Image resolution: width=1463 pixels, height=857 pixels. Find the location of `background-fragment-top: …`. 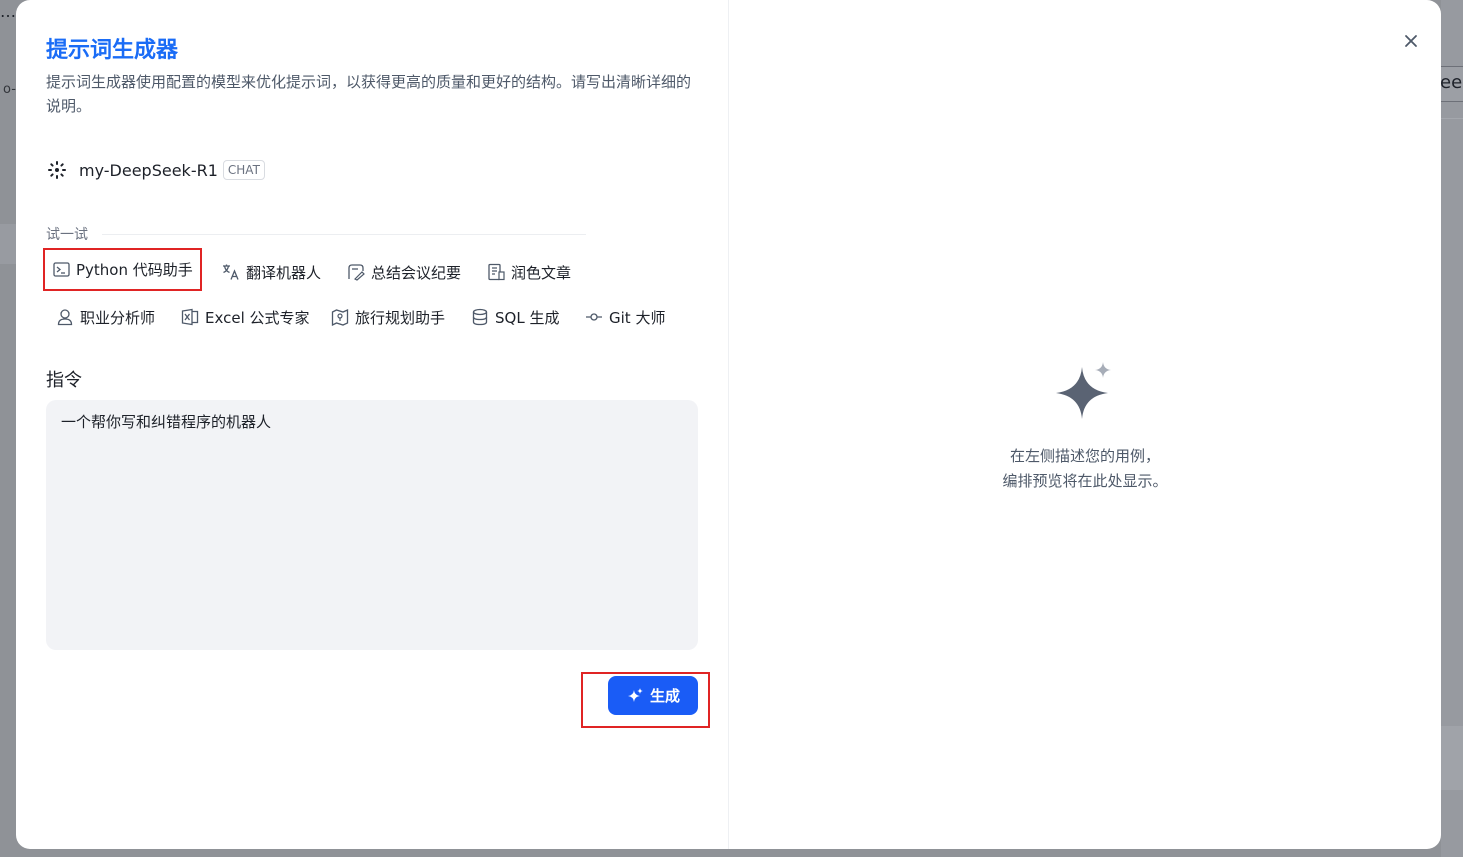

background-fragment-top: … is located at coordinates (8, 11).